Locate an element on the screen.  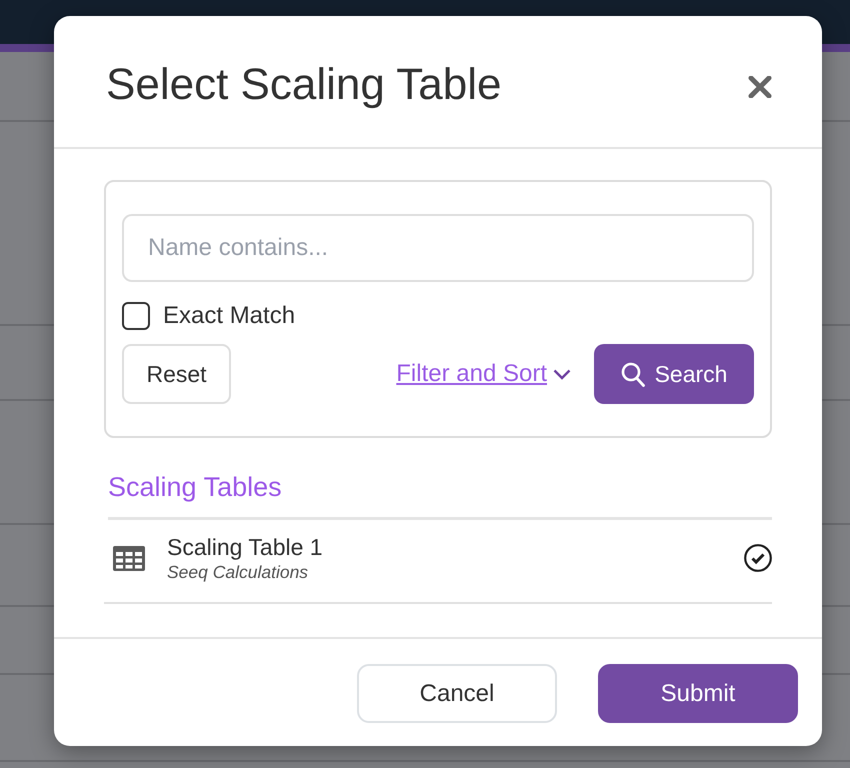
table-source: Seeq Calculations is located at coordinates (238, 571).